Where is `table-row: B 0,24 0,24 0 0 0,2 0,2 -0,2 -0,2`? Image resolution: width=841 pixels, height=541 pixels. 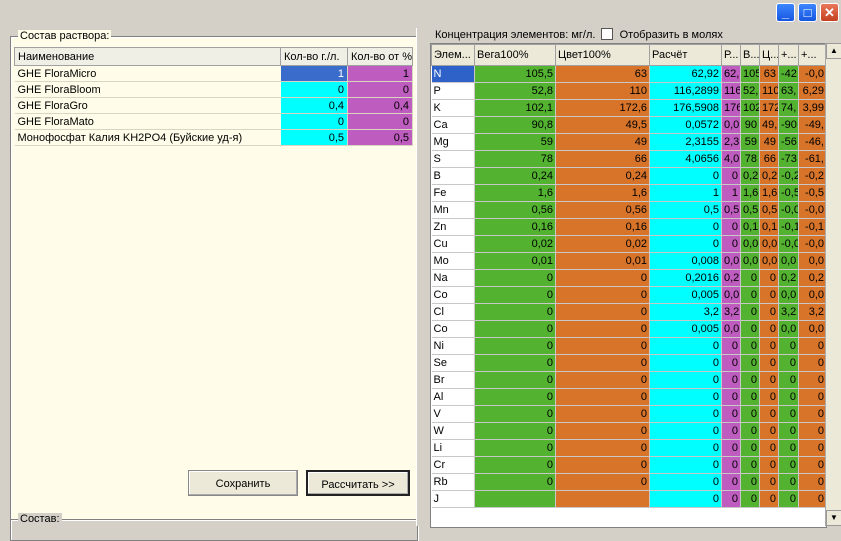 table-row: B 0,24 0,24 0 0 0,2 0,2 -0,2 -0,2 is located at coordinates (628, 176).